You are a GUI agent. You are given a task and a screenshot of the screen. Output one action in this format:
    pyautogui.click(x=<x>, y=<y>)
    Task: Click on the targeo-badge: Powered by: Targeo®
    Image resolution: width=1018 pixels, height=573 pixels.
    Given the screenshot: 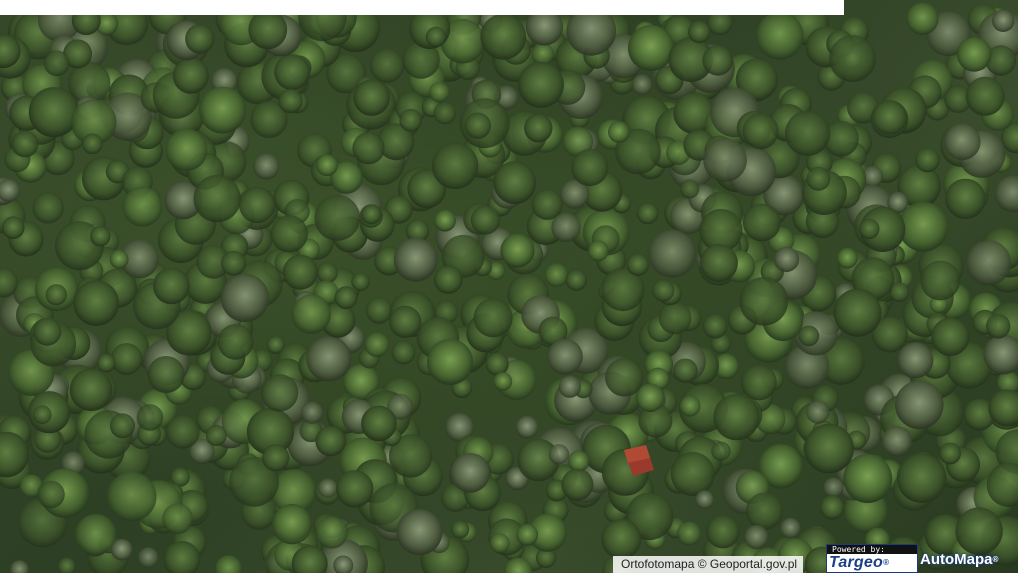 What is the action you would take?
    pyautogui.click(x=872, y=558)
    